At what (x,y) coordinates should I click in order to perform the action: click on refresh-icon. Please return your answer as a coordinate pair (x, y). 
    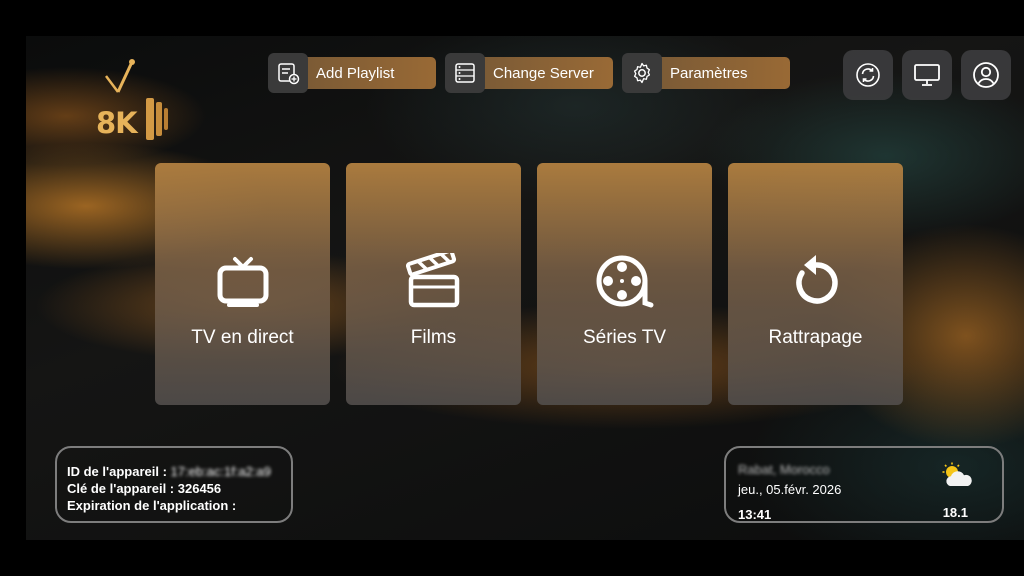
    Looking at the image, I should click on (868, 75).